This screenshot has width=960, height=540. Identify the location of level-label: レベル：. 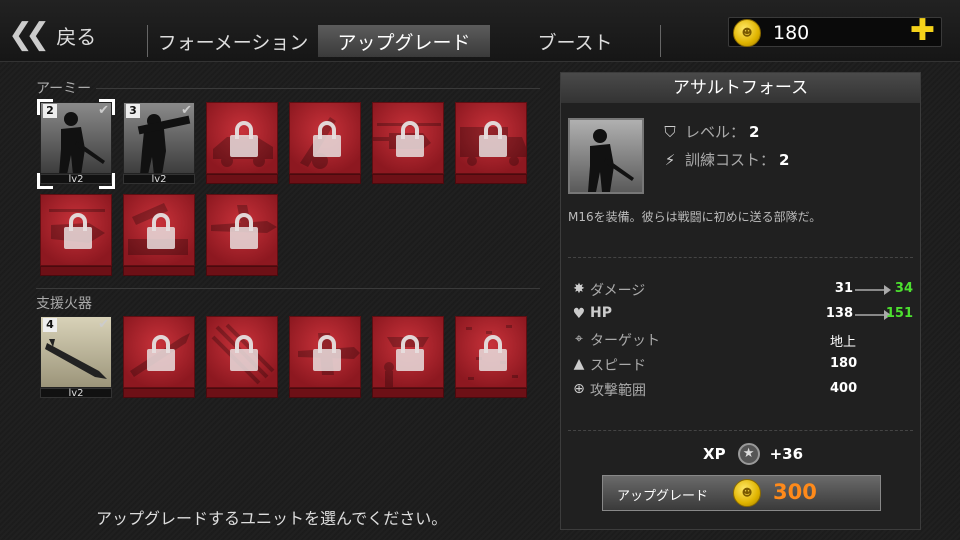
(715, 132).